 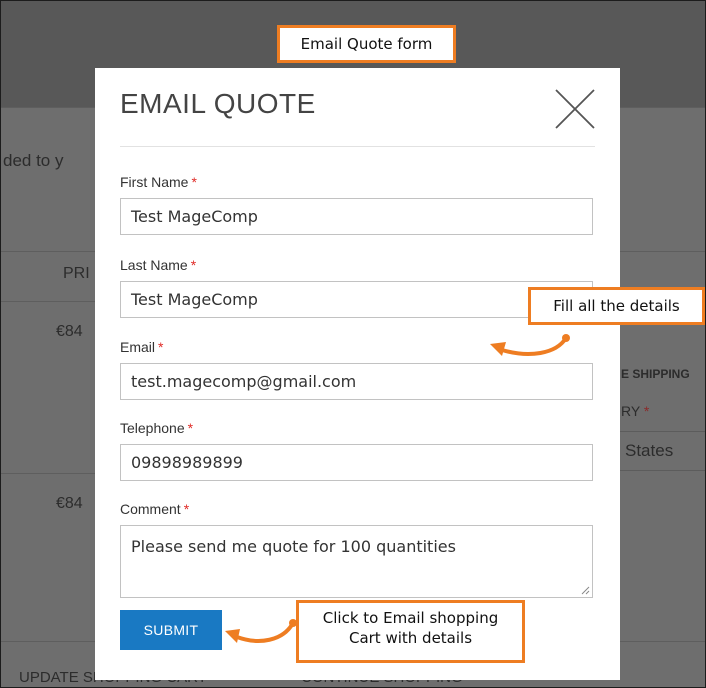 I want to click on submit-hint-line-1: Click to Email shopping, so click(x=410, y=618).